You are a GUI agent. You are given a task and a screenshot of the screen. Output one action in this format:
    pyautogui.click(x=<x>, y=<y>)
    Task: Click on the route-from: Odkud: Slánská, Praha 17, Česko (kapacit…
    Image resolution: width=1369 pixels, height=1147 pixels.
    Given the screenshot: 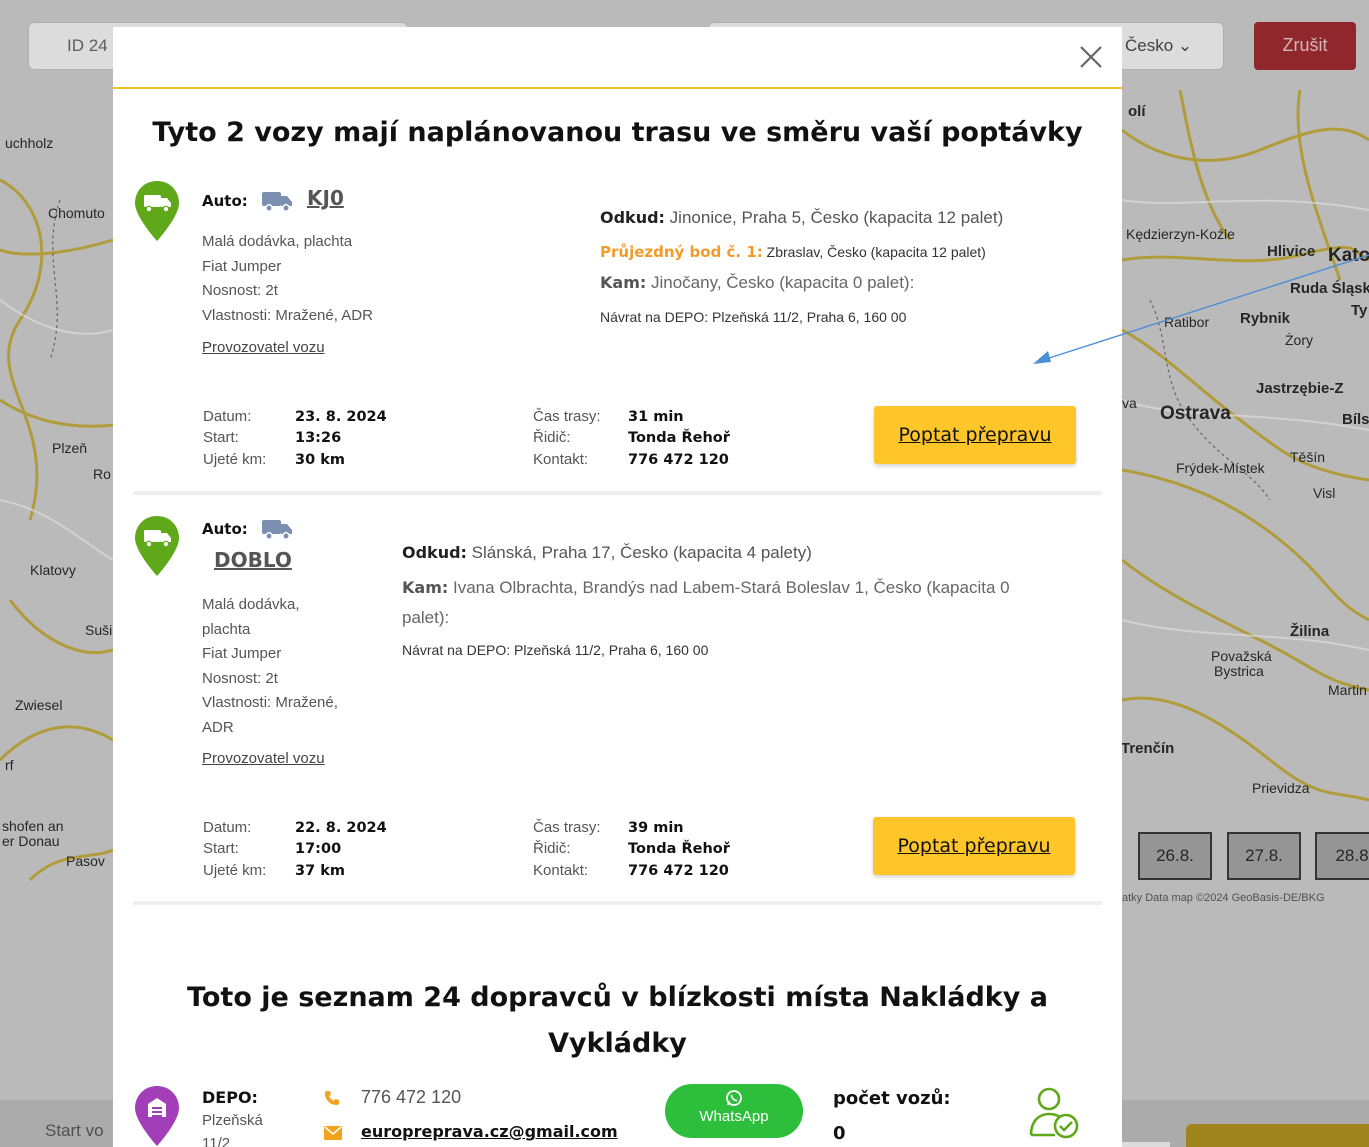 What is the action you would take?
    pyautogui.click(x=607, y=553)
    